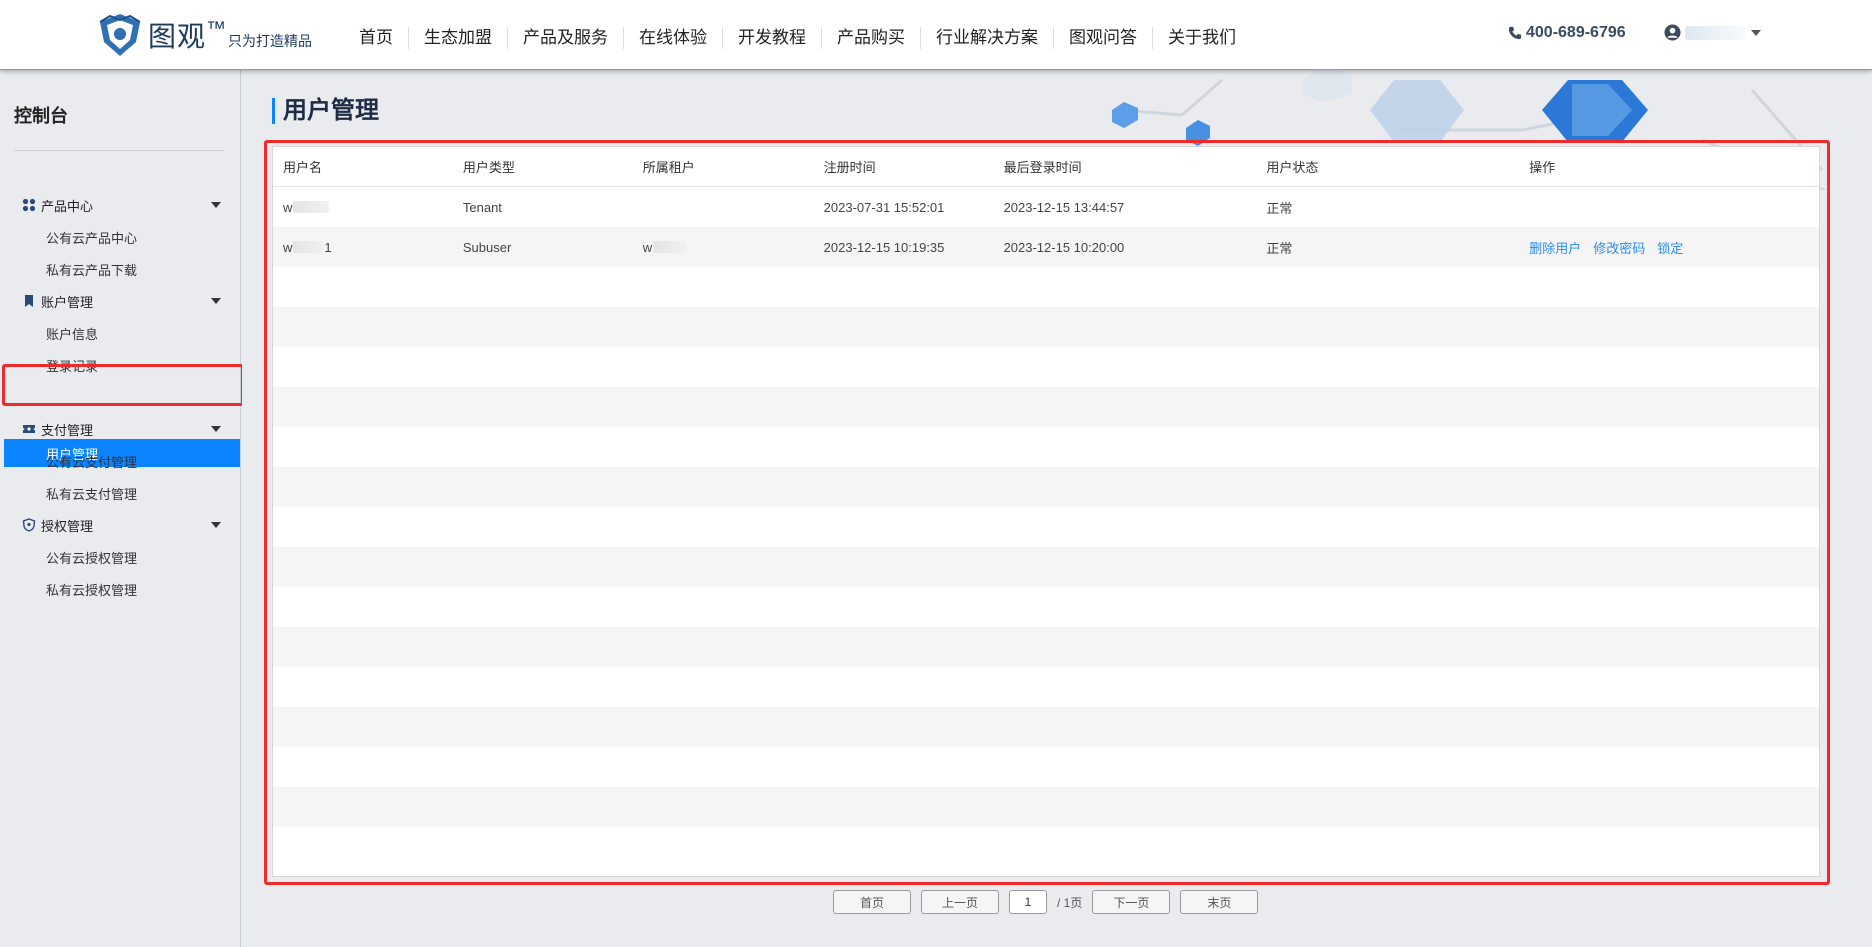 The width and height of the screenshot is (1872, 947). What do you see at coordinates (376, 38) in the screenshot?
I see `nav-home: 首页` at bounding box center [376, 38].